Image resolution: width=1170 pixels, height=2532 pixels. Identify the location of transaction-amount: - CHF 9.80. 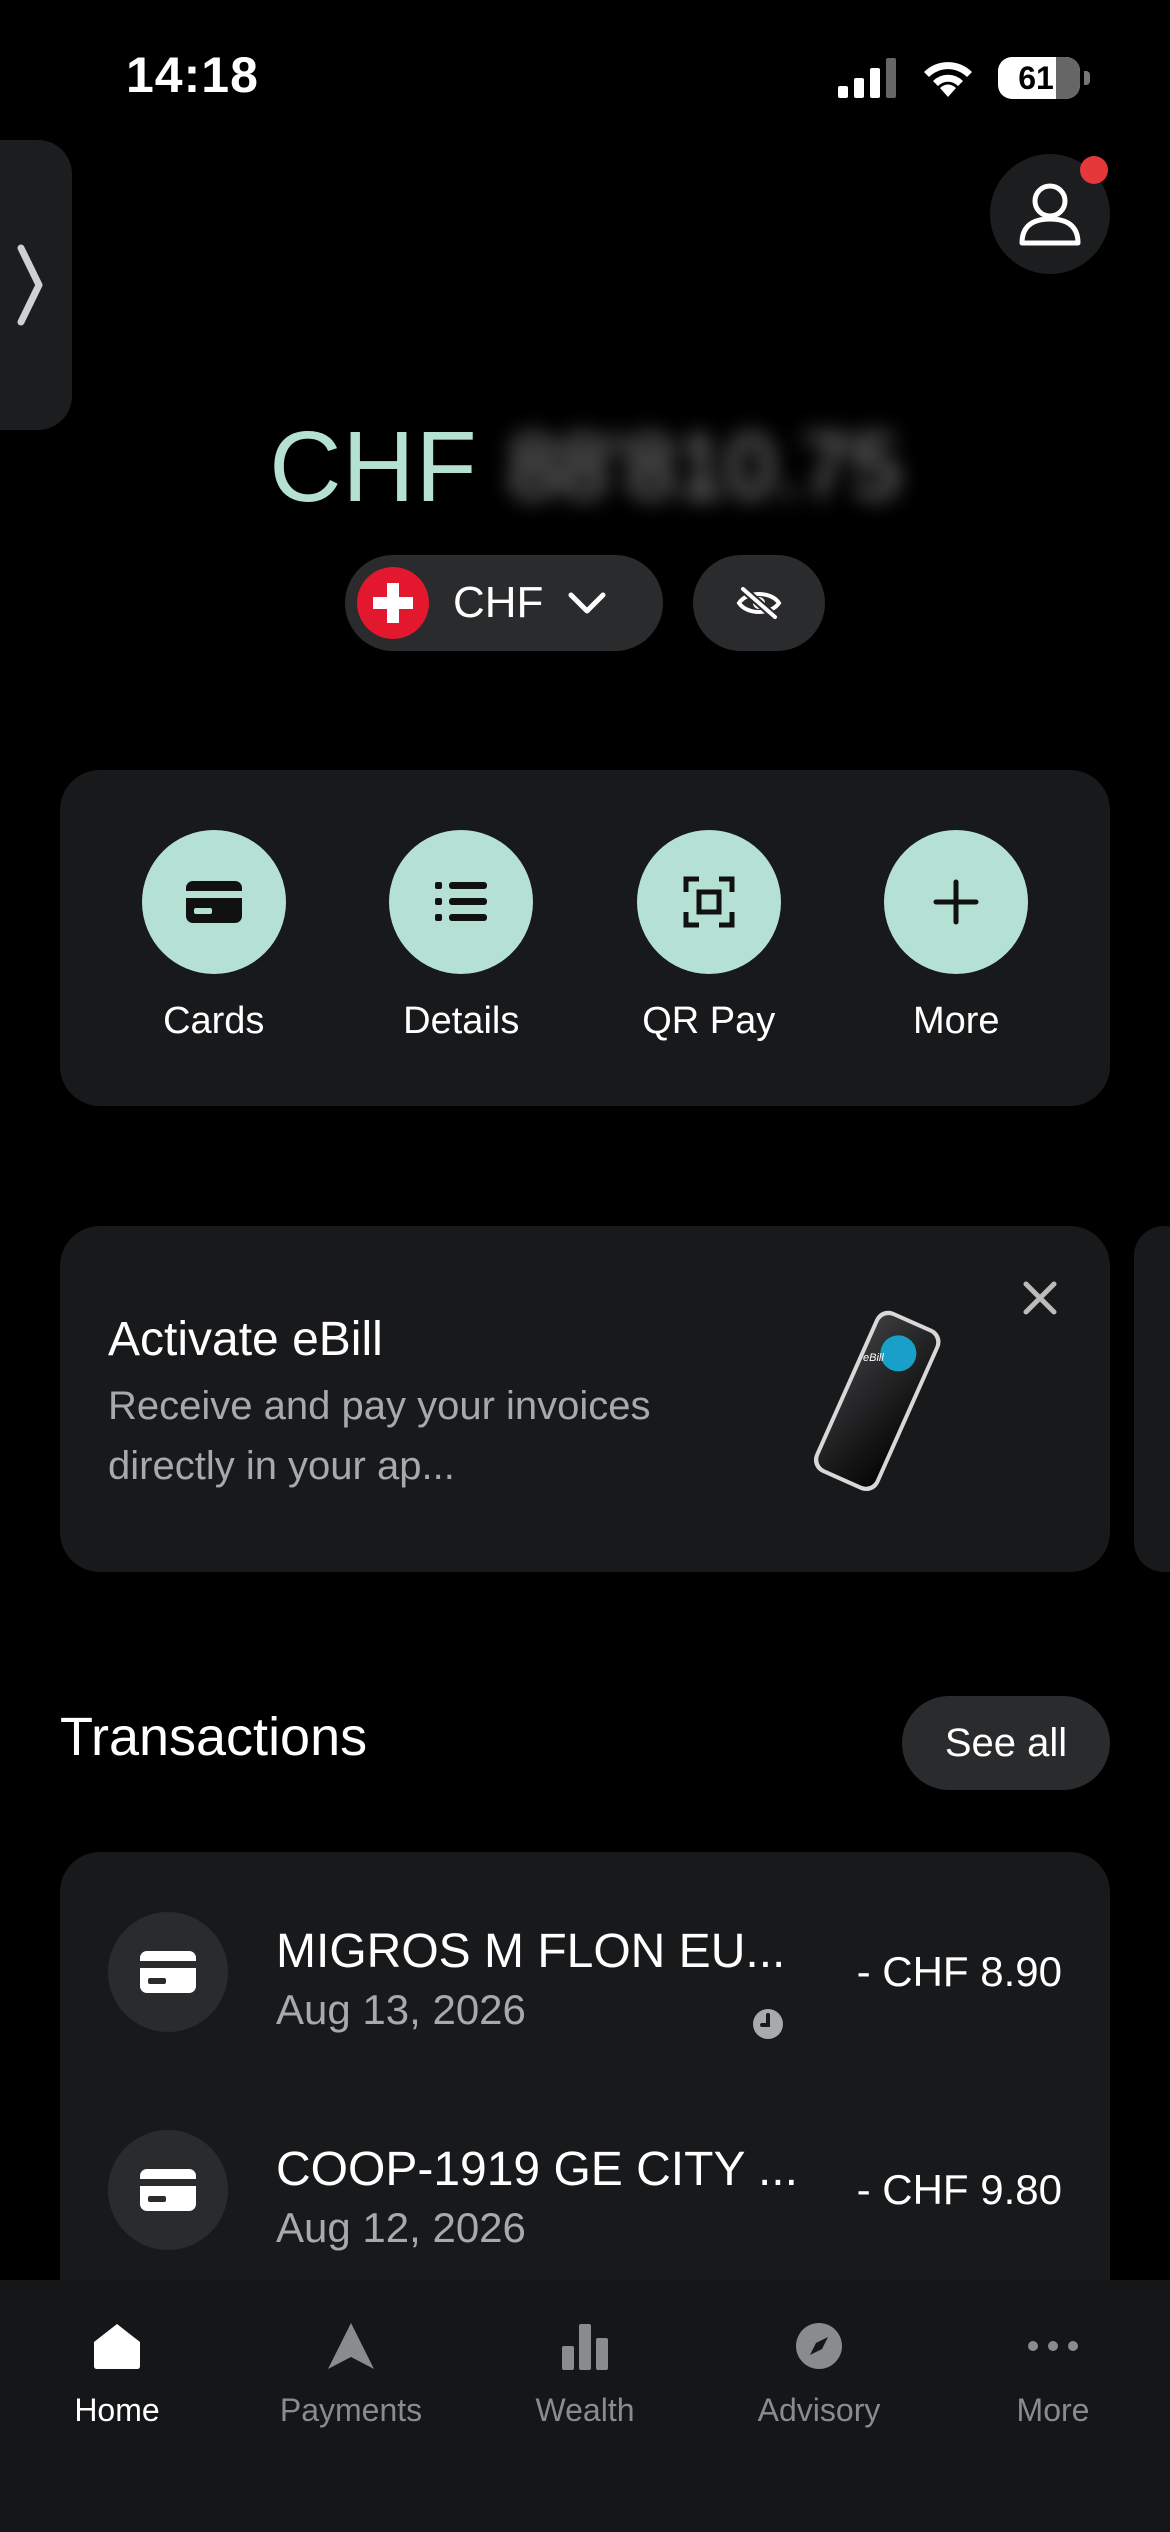
(959, 2189).